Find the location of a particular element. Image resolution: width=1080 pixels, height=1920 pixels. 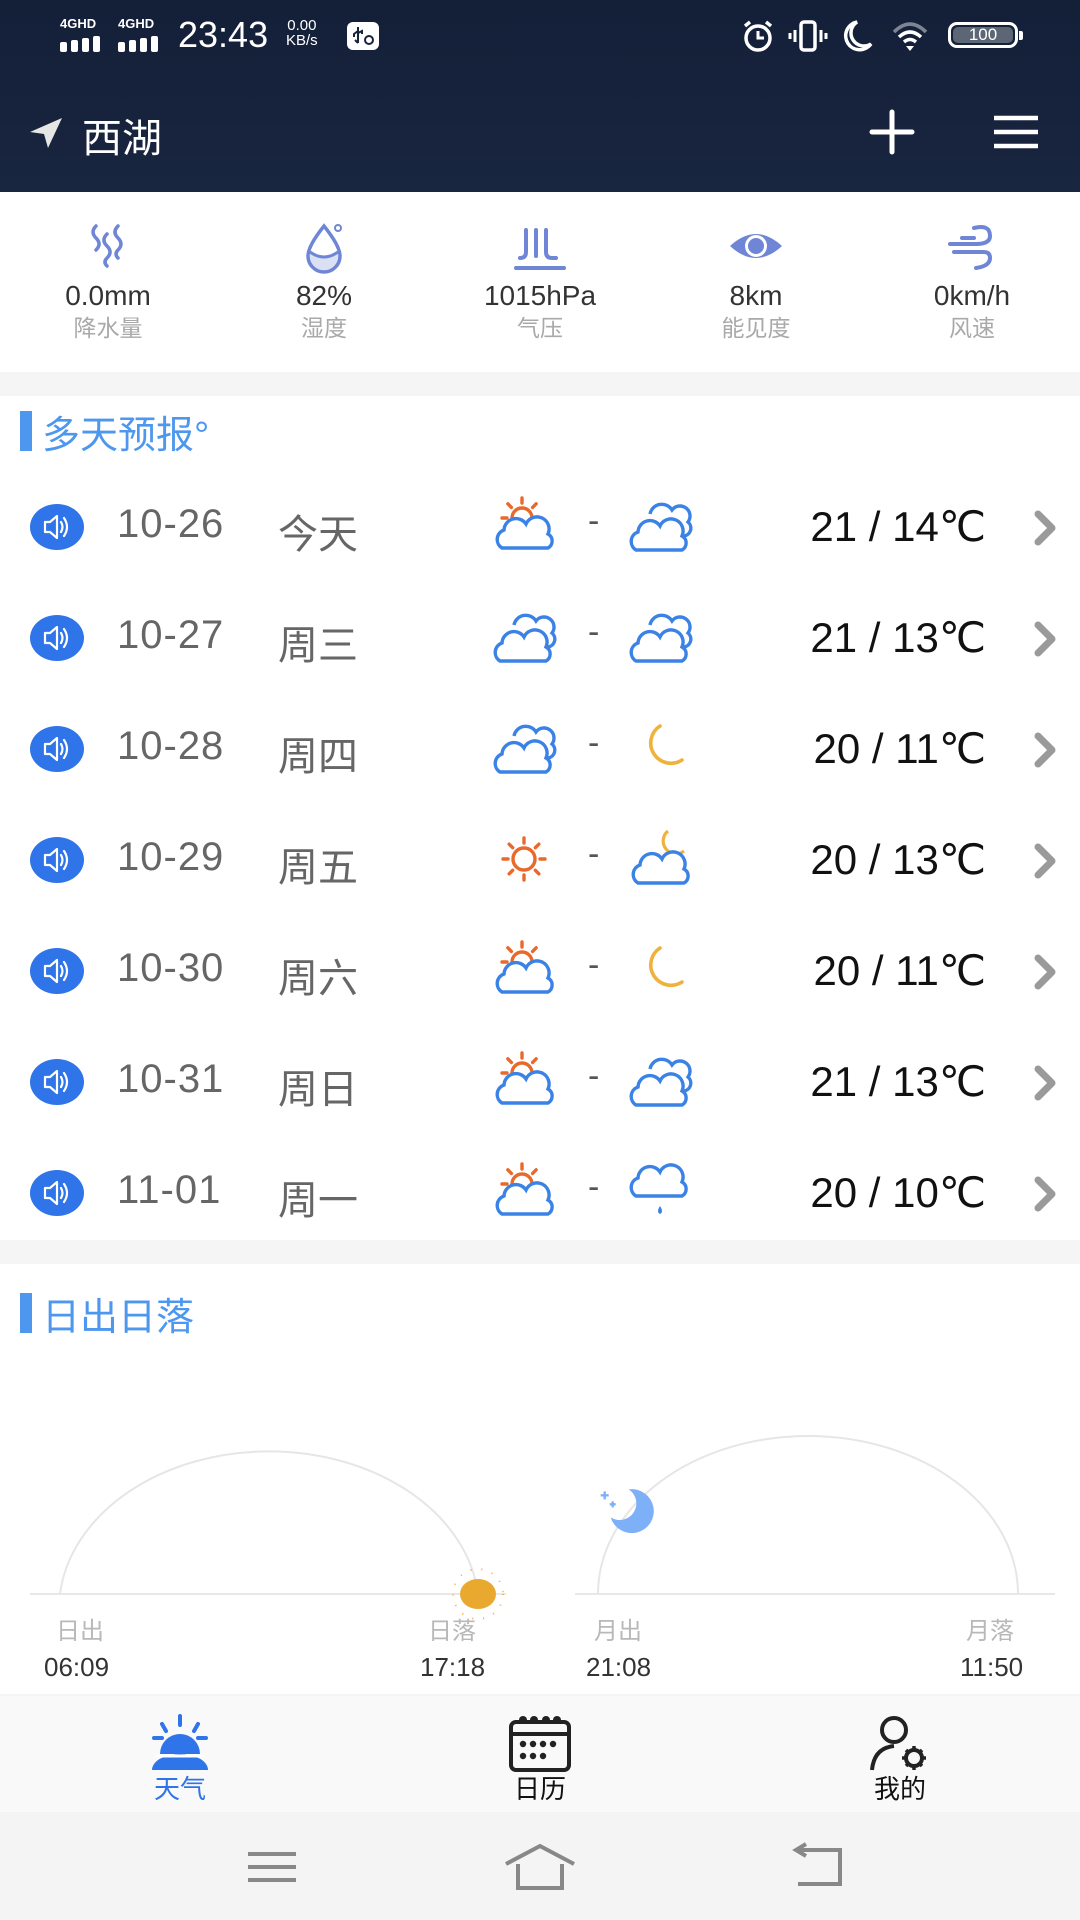

tab-calendar: 日历 is located at coordinates (540, 1754).